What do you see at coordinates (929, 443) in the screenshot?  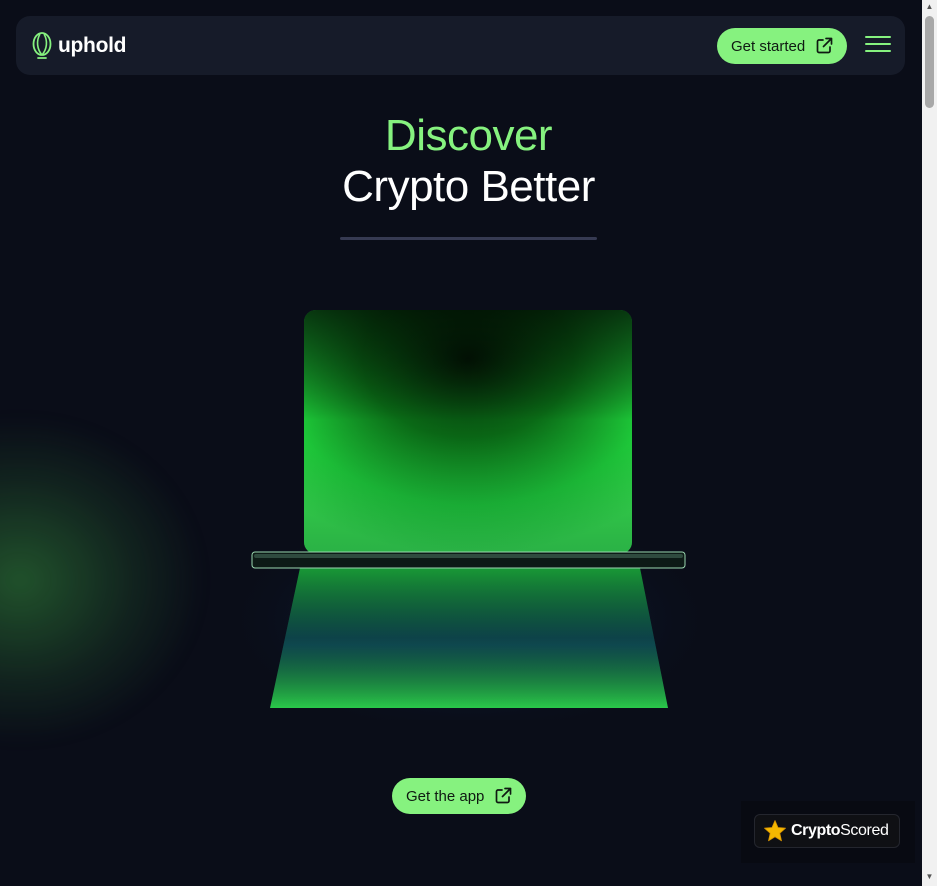 I see `page-scrollbar` at bounding box center [929, 443].